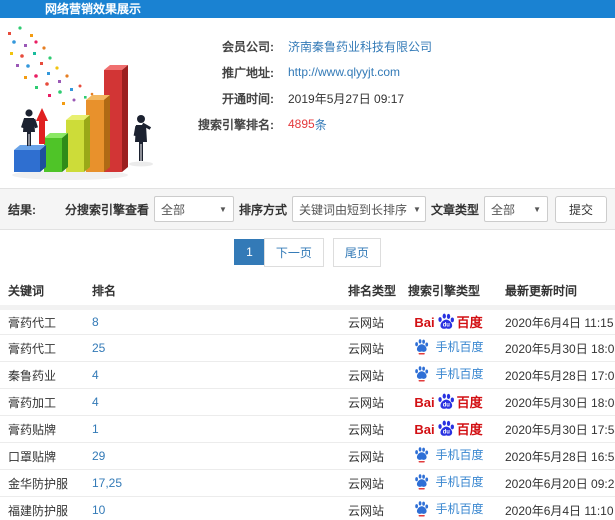 This screenshot has width=615, height=520. What do you see at coordinates (556, 348) in the screenshot?
I see `updated-time-cell: 2020年5月30日 18:06` at bounding box center [556, 348].